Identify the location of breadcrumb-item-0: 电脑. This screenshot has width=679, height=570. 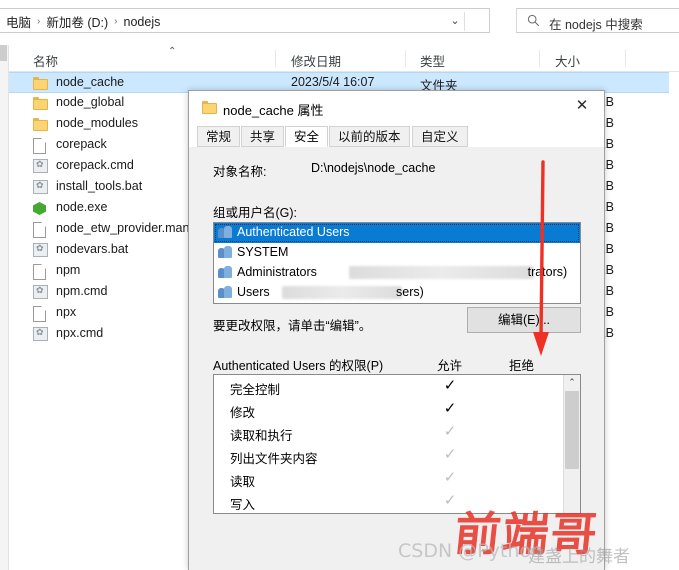
(18, 21).